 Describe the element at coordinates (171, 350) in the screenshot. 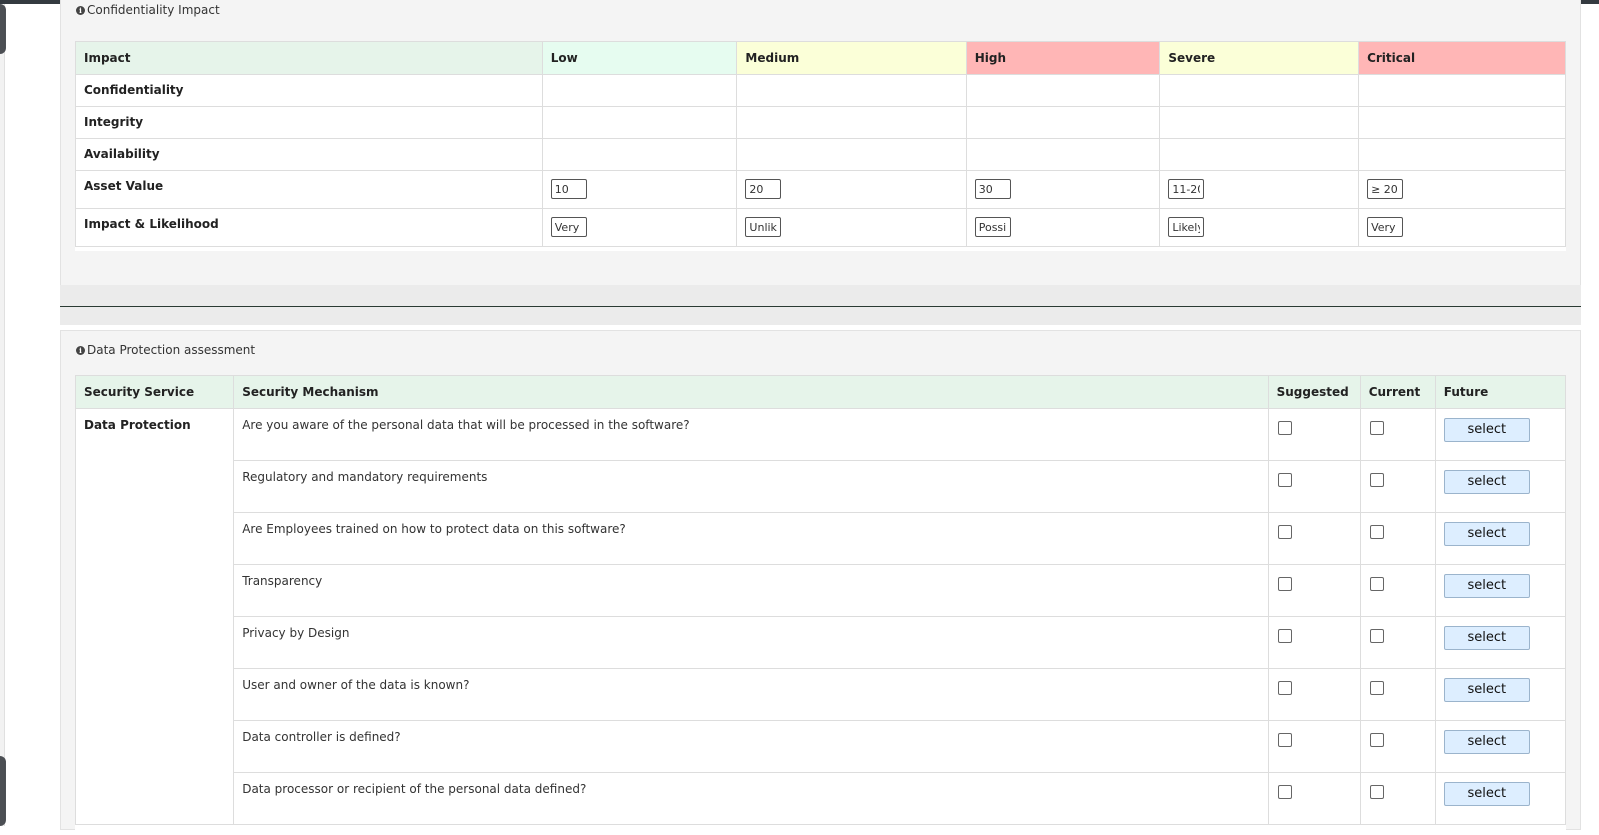

I see `data-protection-title: Data Protection assessment` at that location.